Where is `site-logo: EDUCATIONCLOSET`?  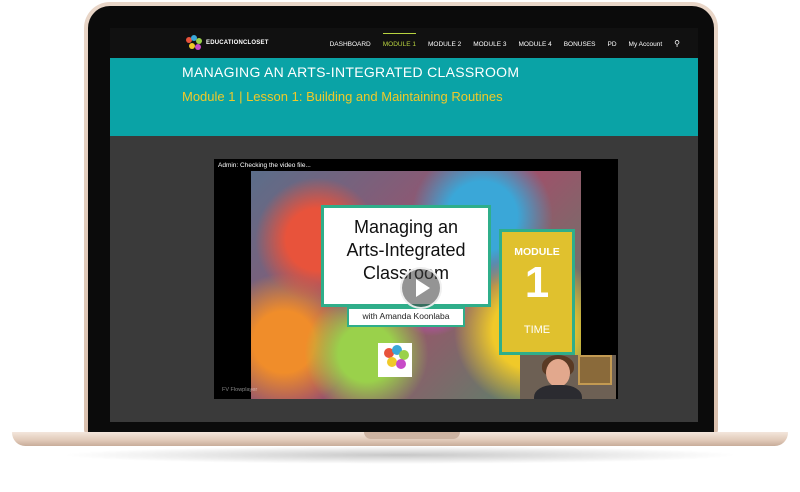
site-logo: EDUCATIONCLOSET is located at coordinates (227, 43).